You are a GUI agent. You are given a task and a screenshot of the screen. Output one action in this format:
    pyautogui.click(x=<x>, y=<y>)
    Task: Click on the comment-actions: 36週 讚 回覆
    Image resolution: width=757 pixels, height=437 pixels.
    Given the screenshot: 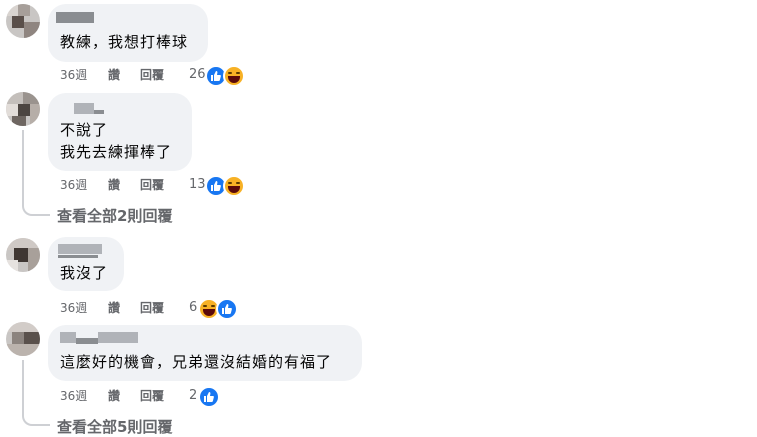 What is the action you would take?
    pyautogui.click(x=160, y=396)
    